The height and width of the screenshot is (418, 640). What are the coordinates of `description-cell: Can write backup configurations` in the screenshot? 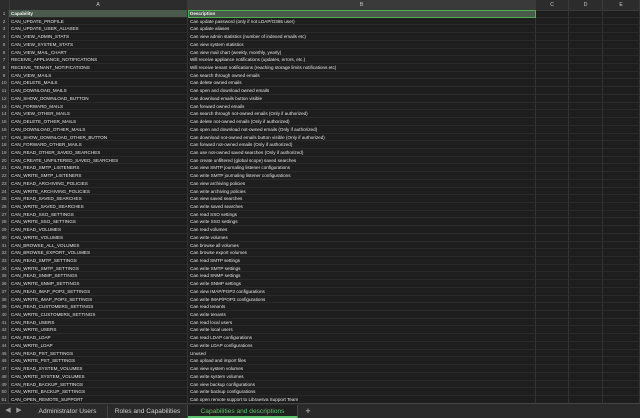 It's located at (362, 392).